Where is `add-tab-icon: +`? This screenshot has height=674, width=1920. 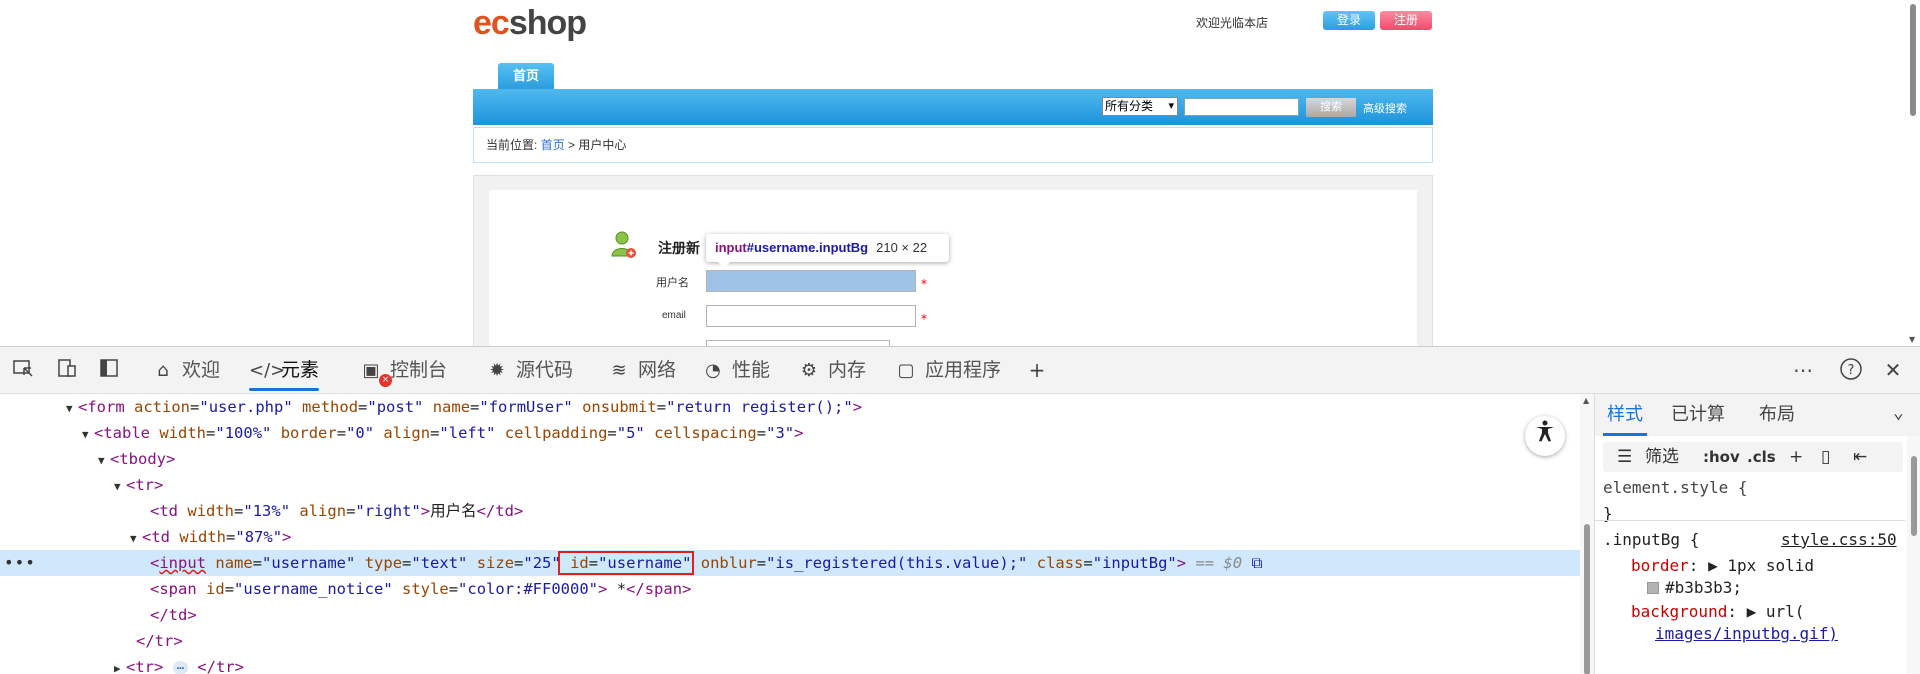 add-tab-icon: + is located at coordinates (1037, 370).